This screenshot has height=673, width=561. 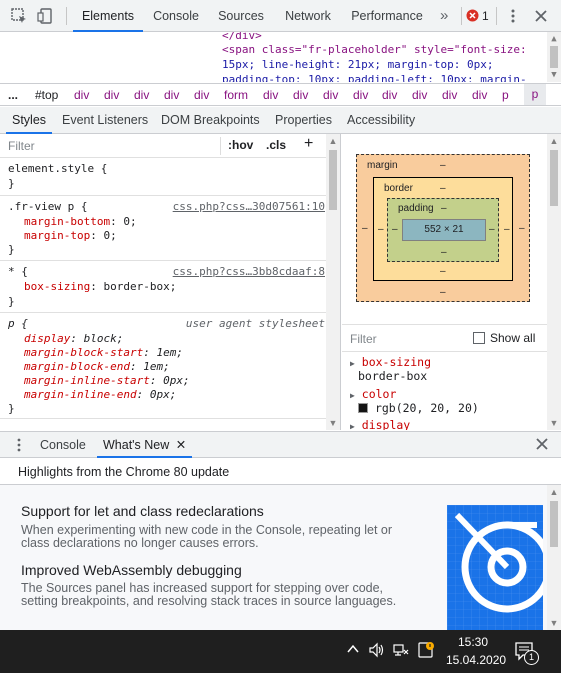 I want to click on tab-accessibility: Accessibility, so click(x=381, y=120).